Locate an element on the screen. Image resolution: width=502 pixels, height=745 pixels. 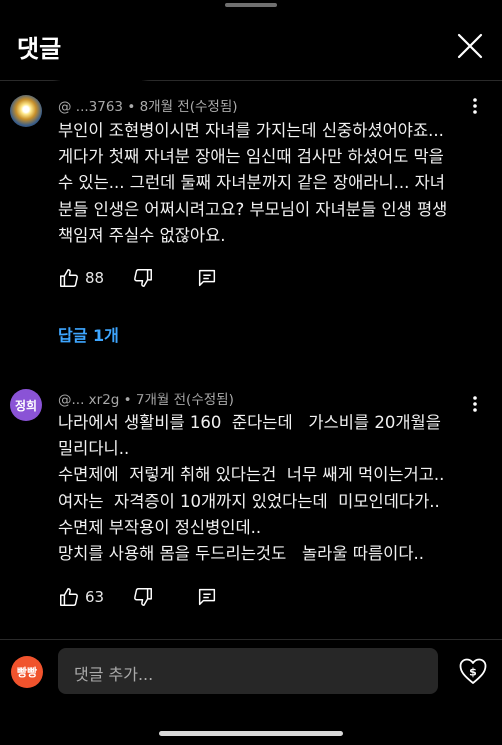
like-count: 63 is located at coordinates (95, 597).